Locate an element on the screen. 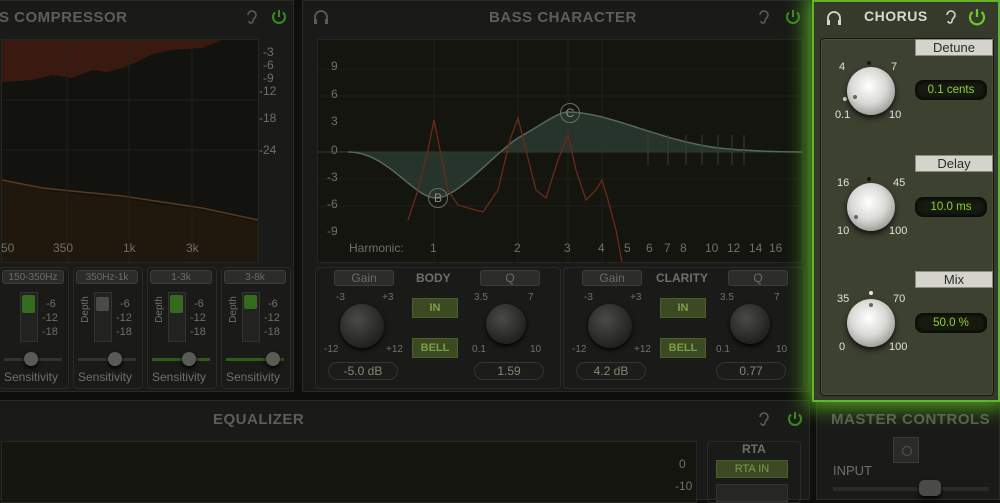 The height and width of the screenshot is (503, 1000). y-tick: 6 is located at coordinates (334, 94).